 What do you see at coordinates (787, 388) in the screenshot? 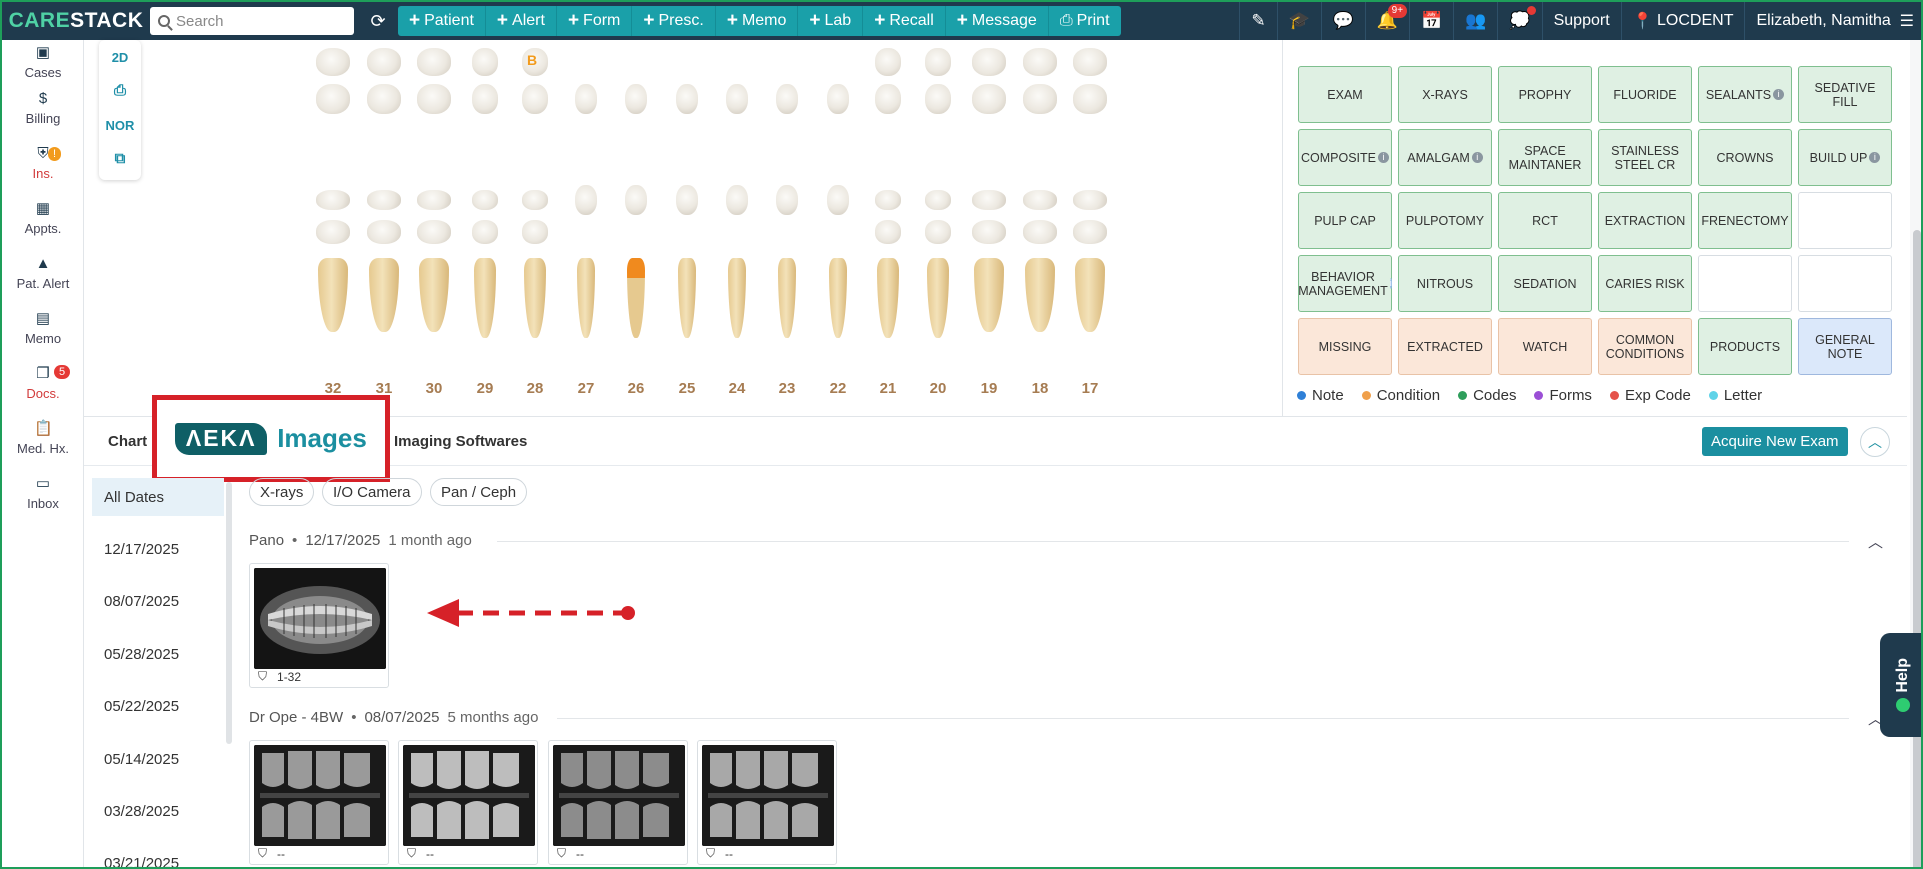
I see `tooth-number: 23` at bounding box center [787, 388].